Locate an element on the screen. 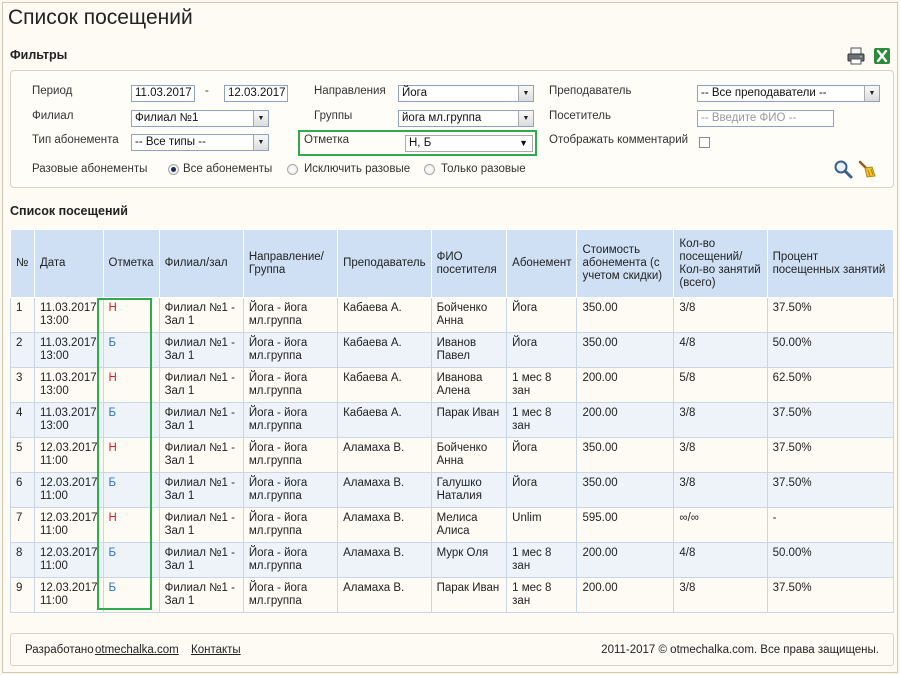  cell-teacher-line1: Кабаева А. is located at coordinates (372, 343).